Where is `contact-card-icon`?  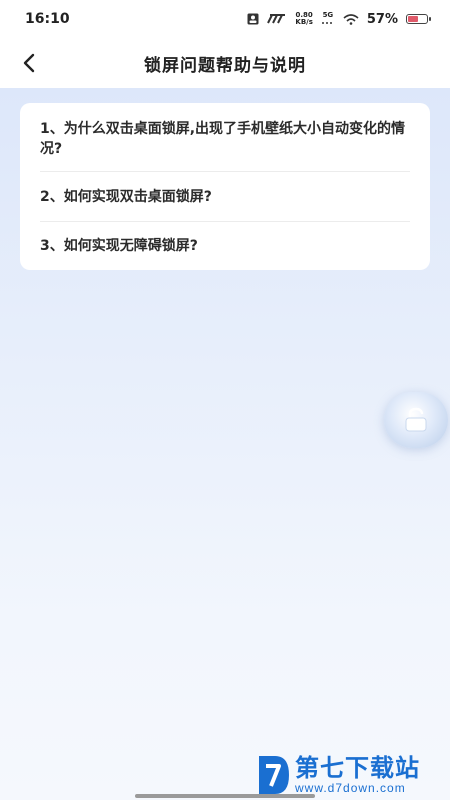
contact-card-icon is located at coordinates (253, 19).